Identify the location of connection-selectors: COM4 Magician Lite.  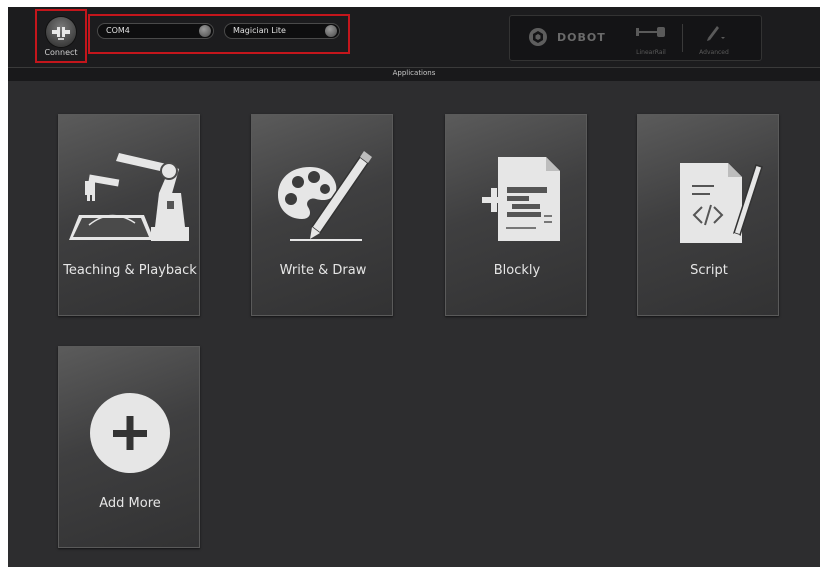
(219, 34).